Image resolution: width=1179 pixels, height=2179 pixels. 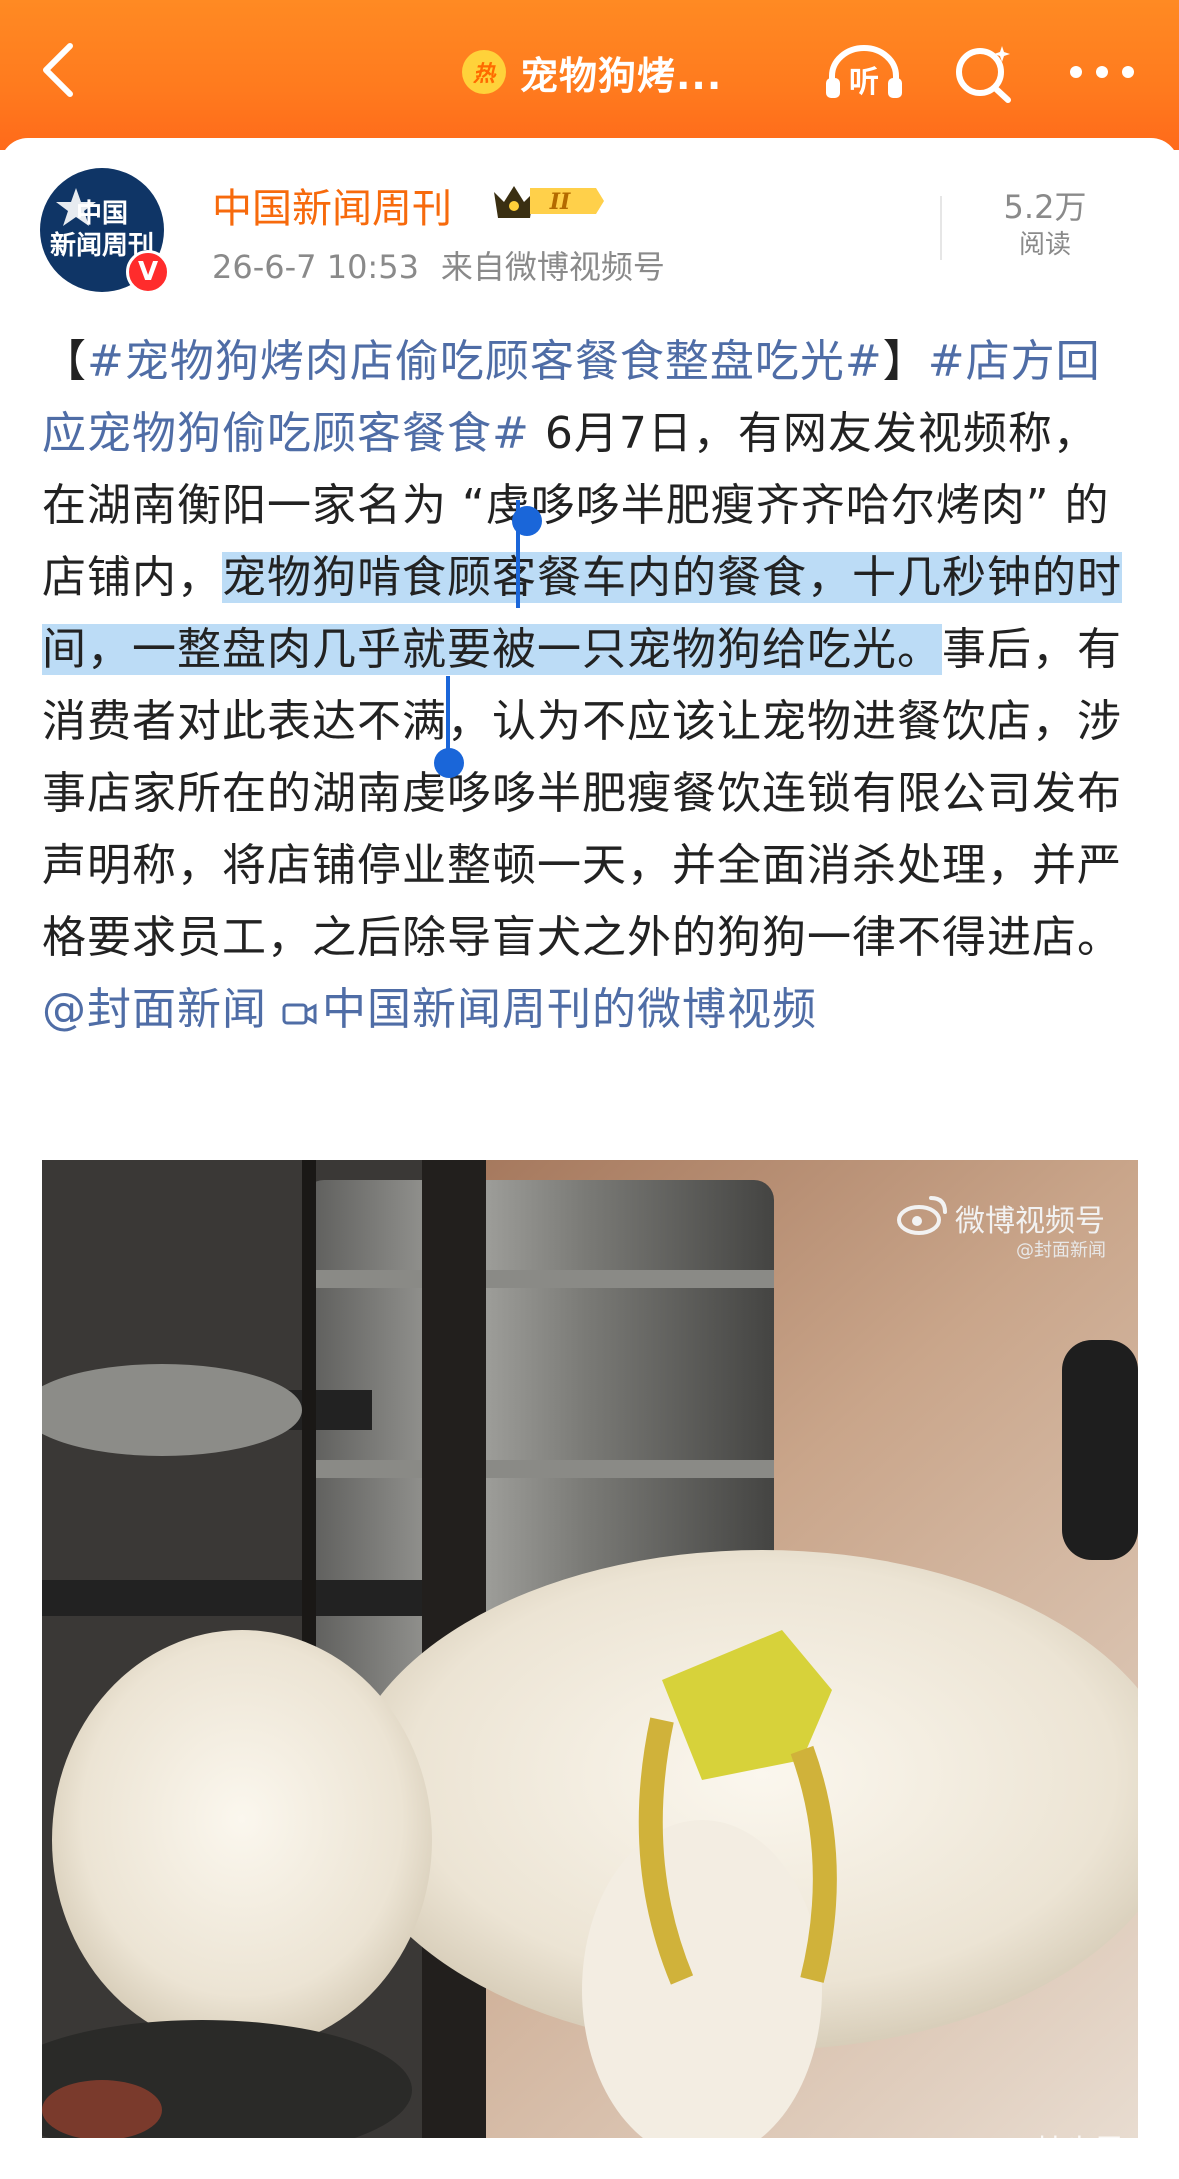 What do you see at coordinates (1064, 2151) in the screenshot?
I see `image-signature: @林步里` at bounding box center [1064, 2151].